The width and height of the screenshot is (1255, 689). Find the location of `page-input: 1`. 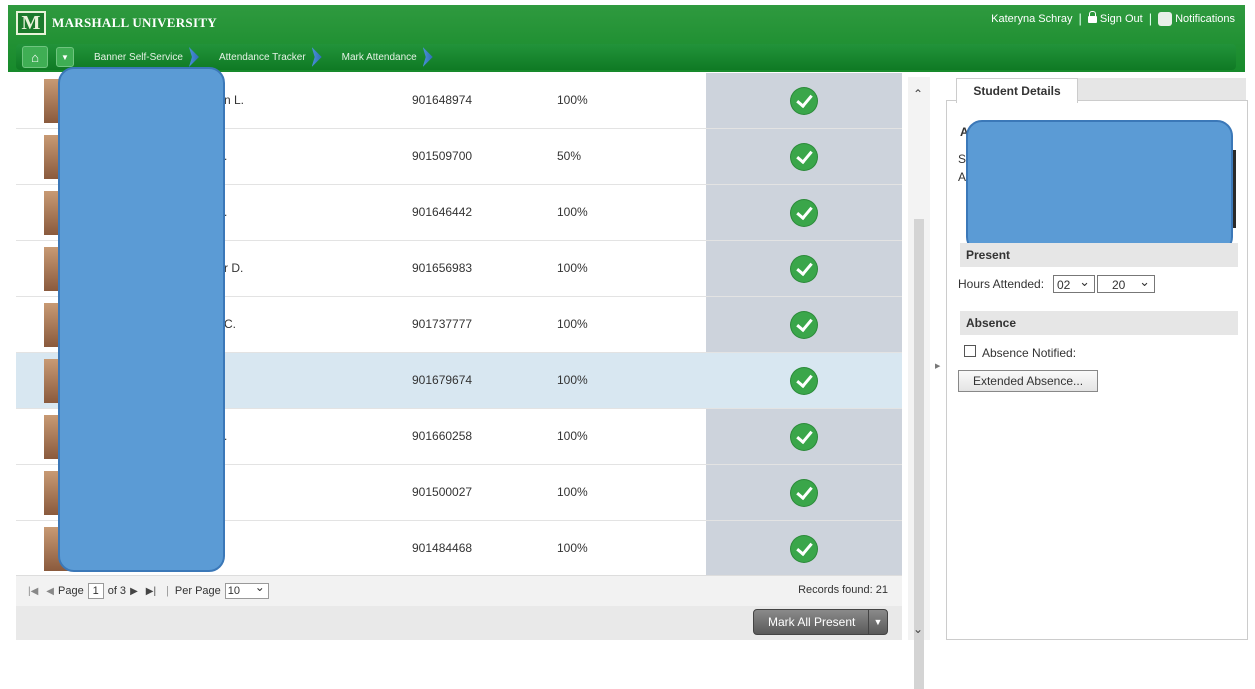

page-input: 1 is located at coordinates (95, 591).